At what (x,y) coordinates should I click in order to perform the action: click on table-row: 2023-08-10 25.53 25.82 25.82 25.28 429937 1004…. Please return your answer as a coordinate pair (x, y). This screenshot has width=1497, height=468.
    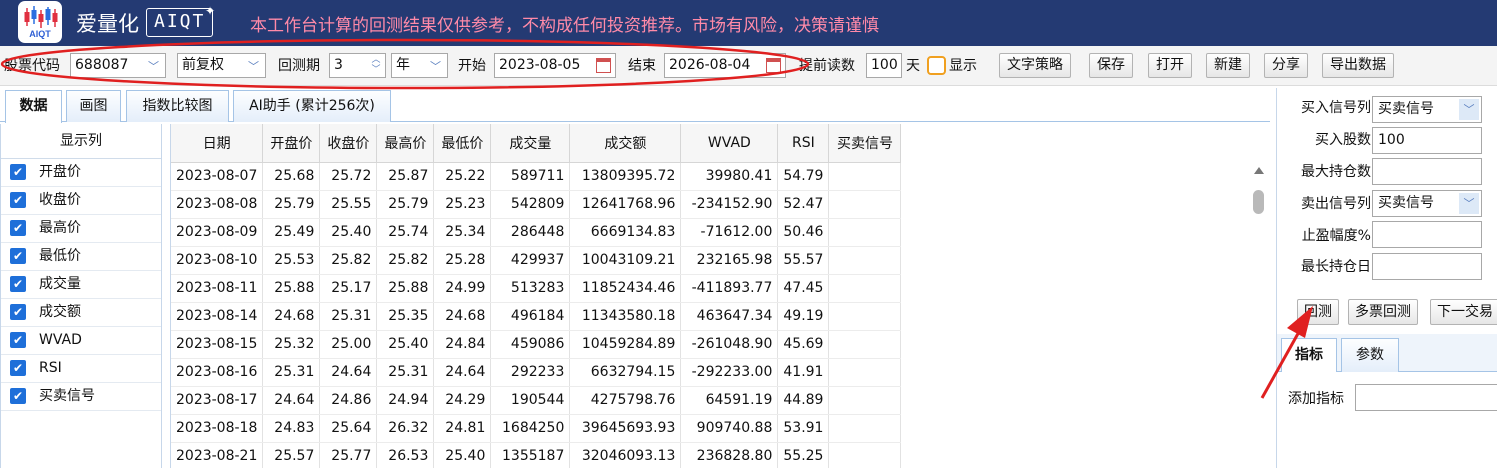
    Looking at the image, I should click on (536, 260).